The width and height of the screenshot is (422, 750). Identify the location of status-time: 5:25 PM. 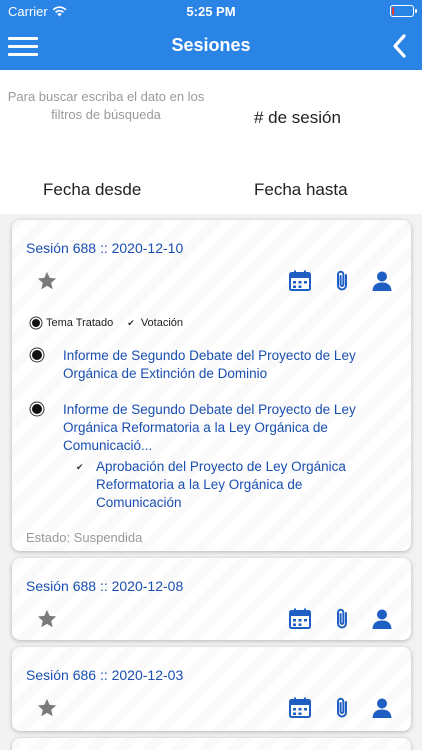
(211, 11).